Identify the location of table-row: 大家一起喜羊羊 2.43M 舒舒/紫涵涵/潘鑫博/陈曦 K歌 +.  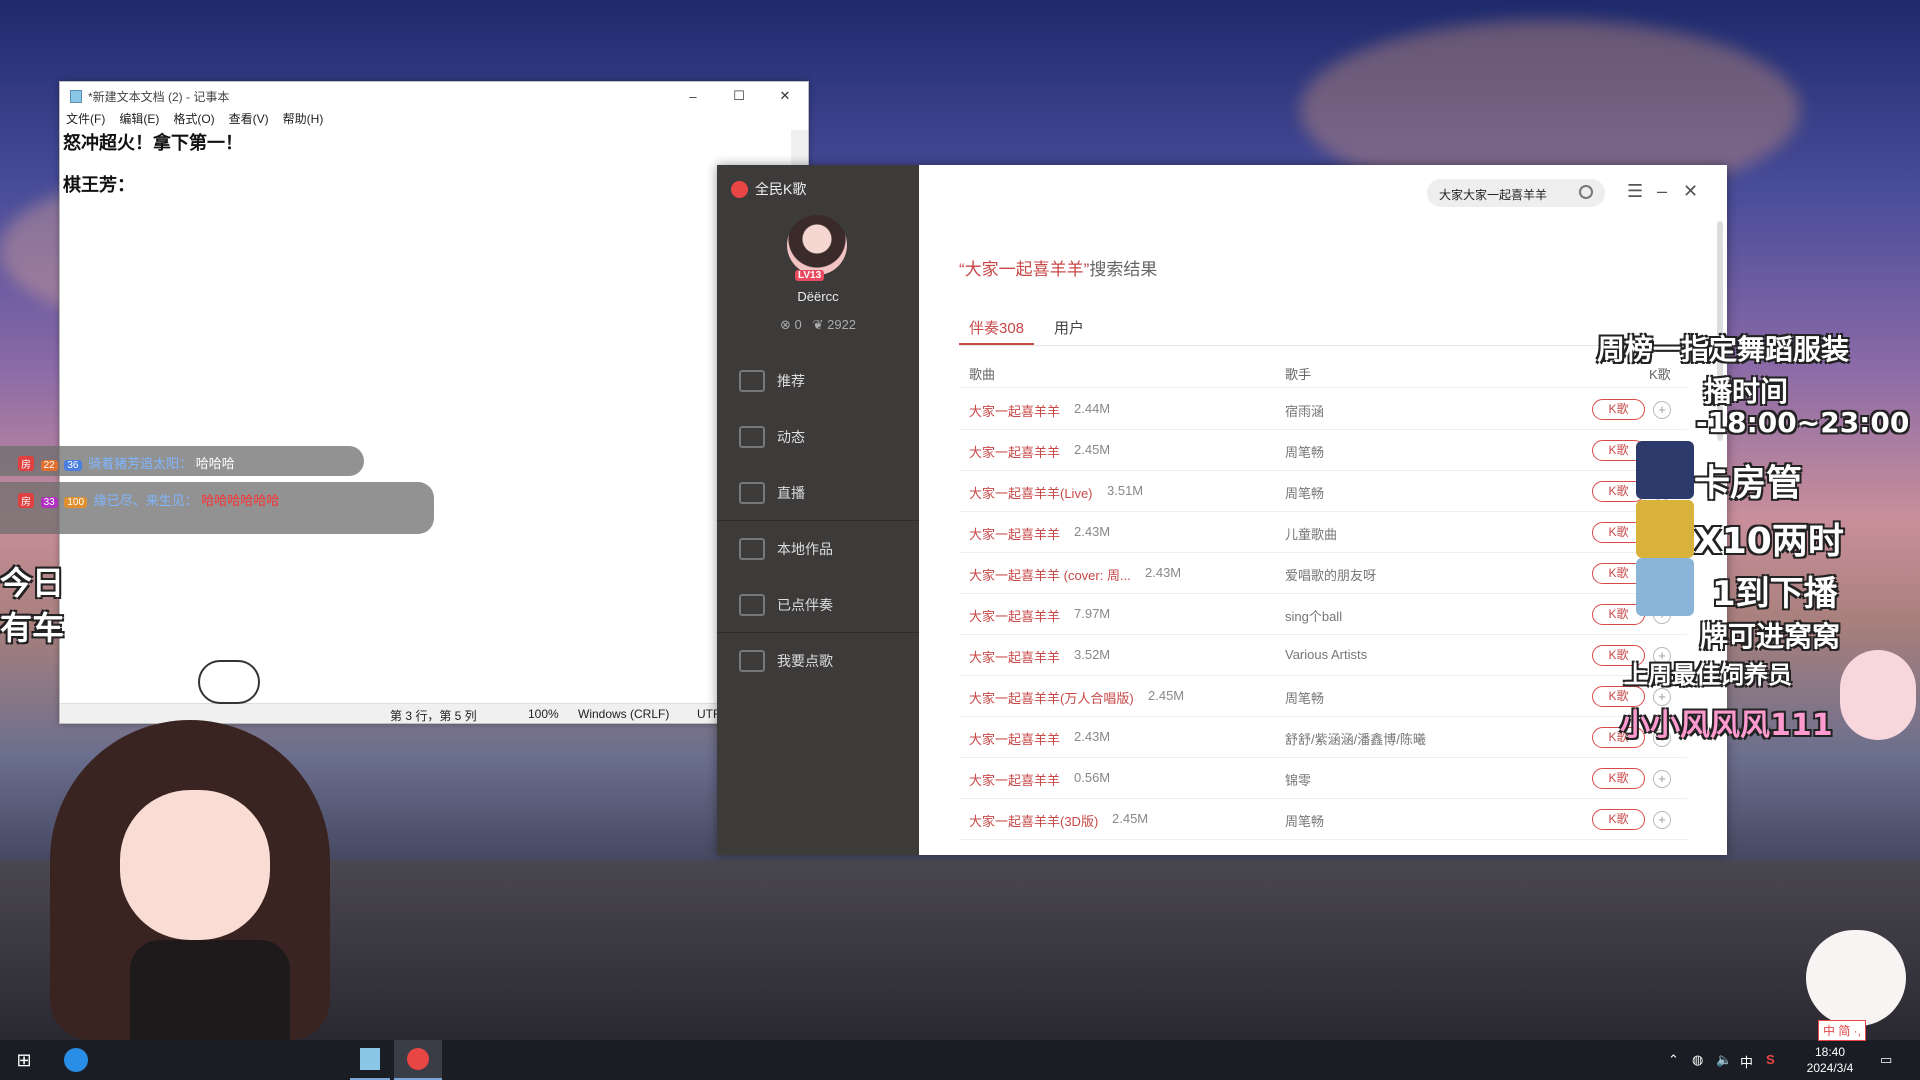
(1323, 737).